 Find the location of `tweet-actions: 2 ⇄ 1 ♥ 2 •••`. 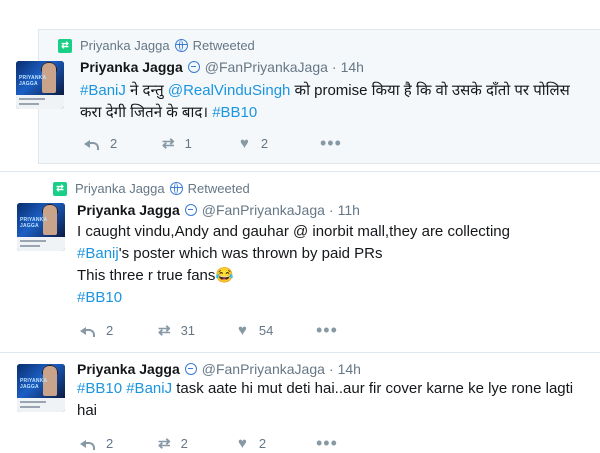

tweet-actions: 2 ⇄ 1 ♥ 2 ••• is located at coordinates (213, 143).